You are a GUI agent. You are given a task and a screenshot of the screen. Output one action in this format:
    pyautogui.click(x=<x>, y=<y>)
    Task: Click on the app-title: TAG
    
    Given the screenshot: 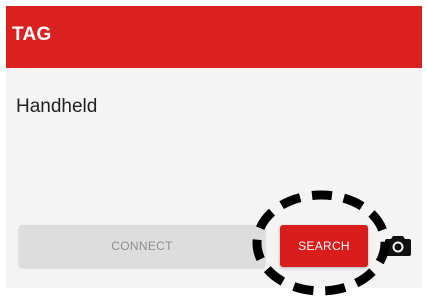 What is the action you would take?
    pyautogui.click(x=32, y=34)
    